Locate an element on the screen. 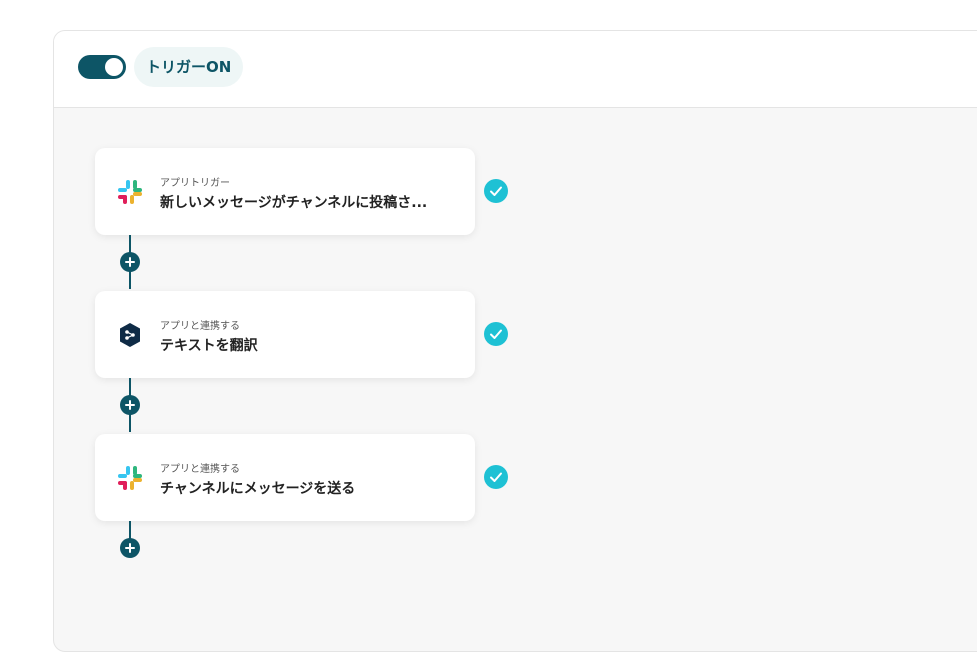 The width and height of the screenshot is (977, 652). trigger-toggle is located at coordinates (102, 67).